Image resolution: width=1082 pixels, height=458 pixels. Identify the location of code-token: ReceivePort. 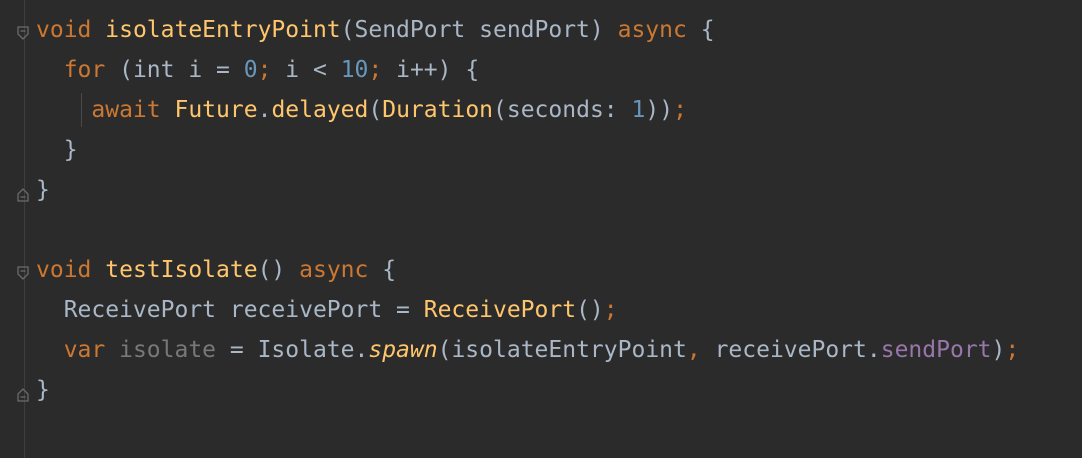
(500, 310).